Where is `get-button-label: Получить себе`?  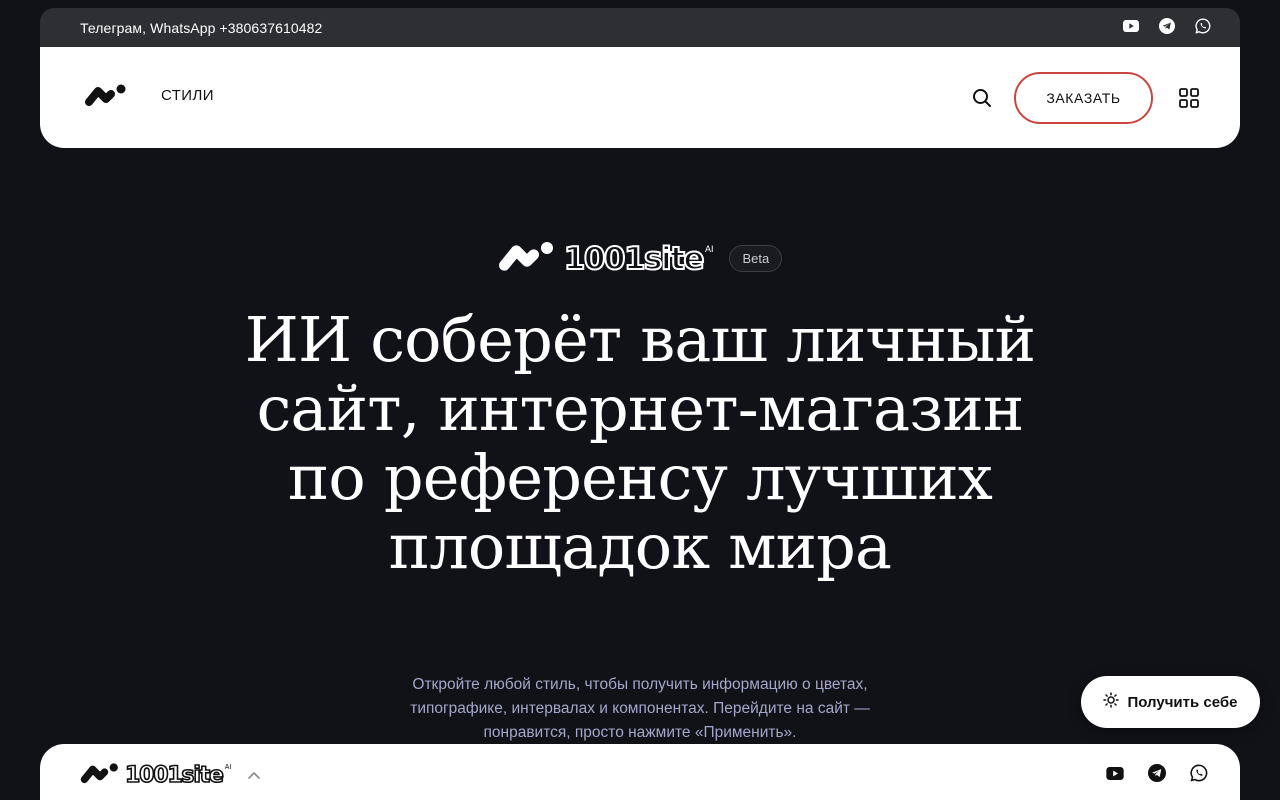 get-button-label: Получить себе is located at coordinates (1182, 702).